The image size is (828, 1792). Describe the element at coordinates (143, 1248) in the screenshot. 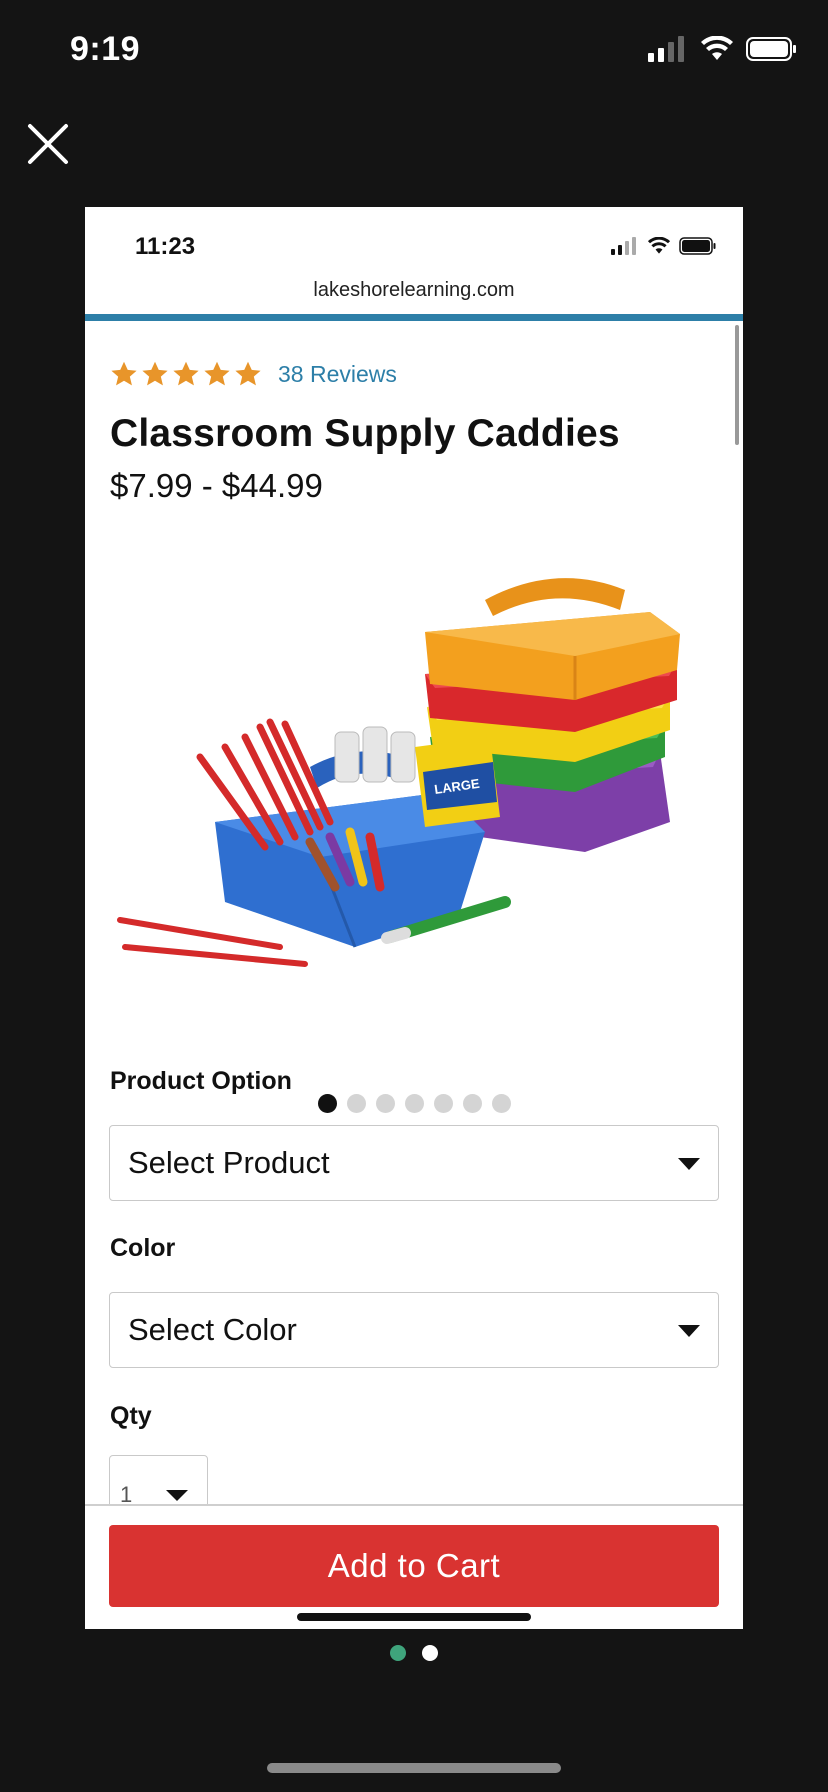

I see `color-label: Color` at that location.